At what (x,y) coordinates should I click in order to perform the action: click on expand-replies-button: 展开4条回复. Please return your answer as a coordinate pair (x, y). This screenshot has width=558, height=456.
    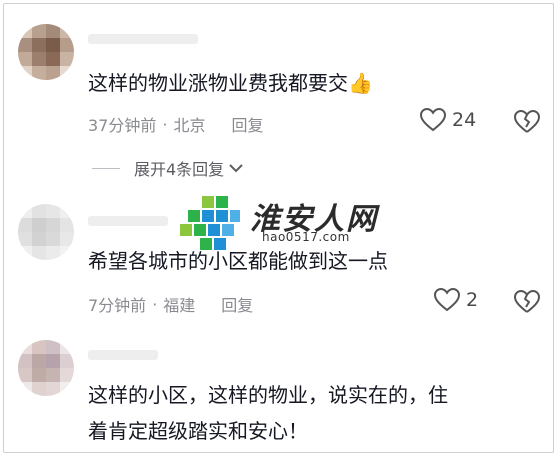
    Looking at the image, I should click on (168, 168).